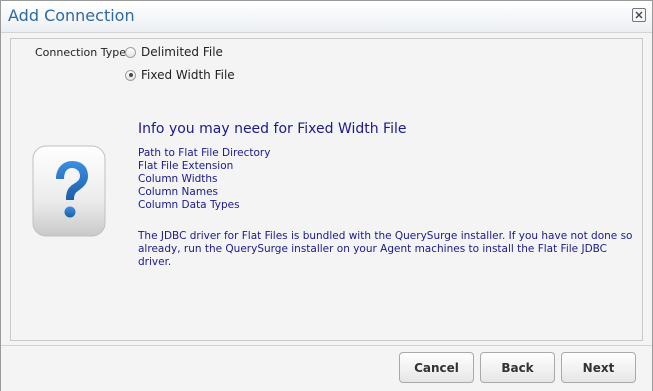 The width and height of the screenshot is (653, 391). Describe the element at coordinates (182, 52) in the screenshot. I see `radio-label-delimited: Delimited File` at that location.